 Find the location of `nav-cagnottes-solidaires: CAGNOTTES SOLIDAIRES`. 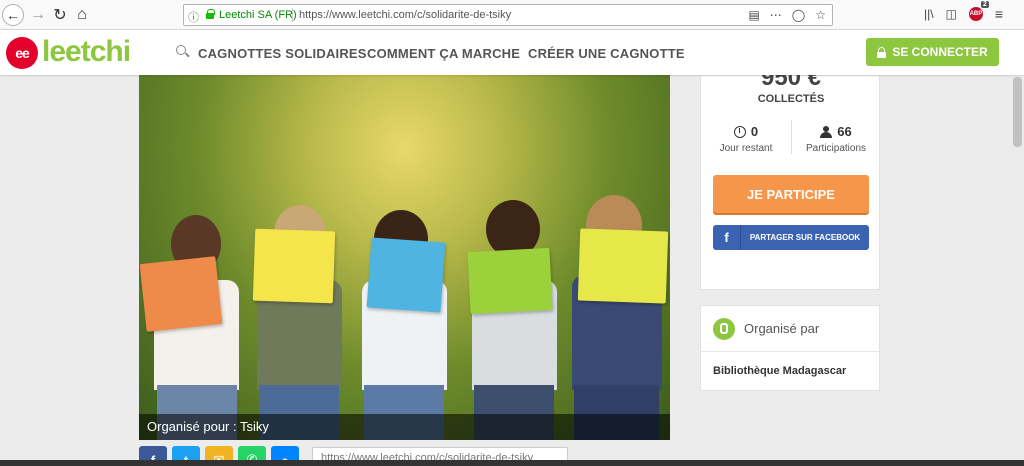

nav-cagnottes-solidaires: CAGNOTTES SOLIDAIRES is located at coordinates (282, 53).